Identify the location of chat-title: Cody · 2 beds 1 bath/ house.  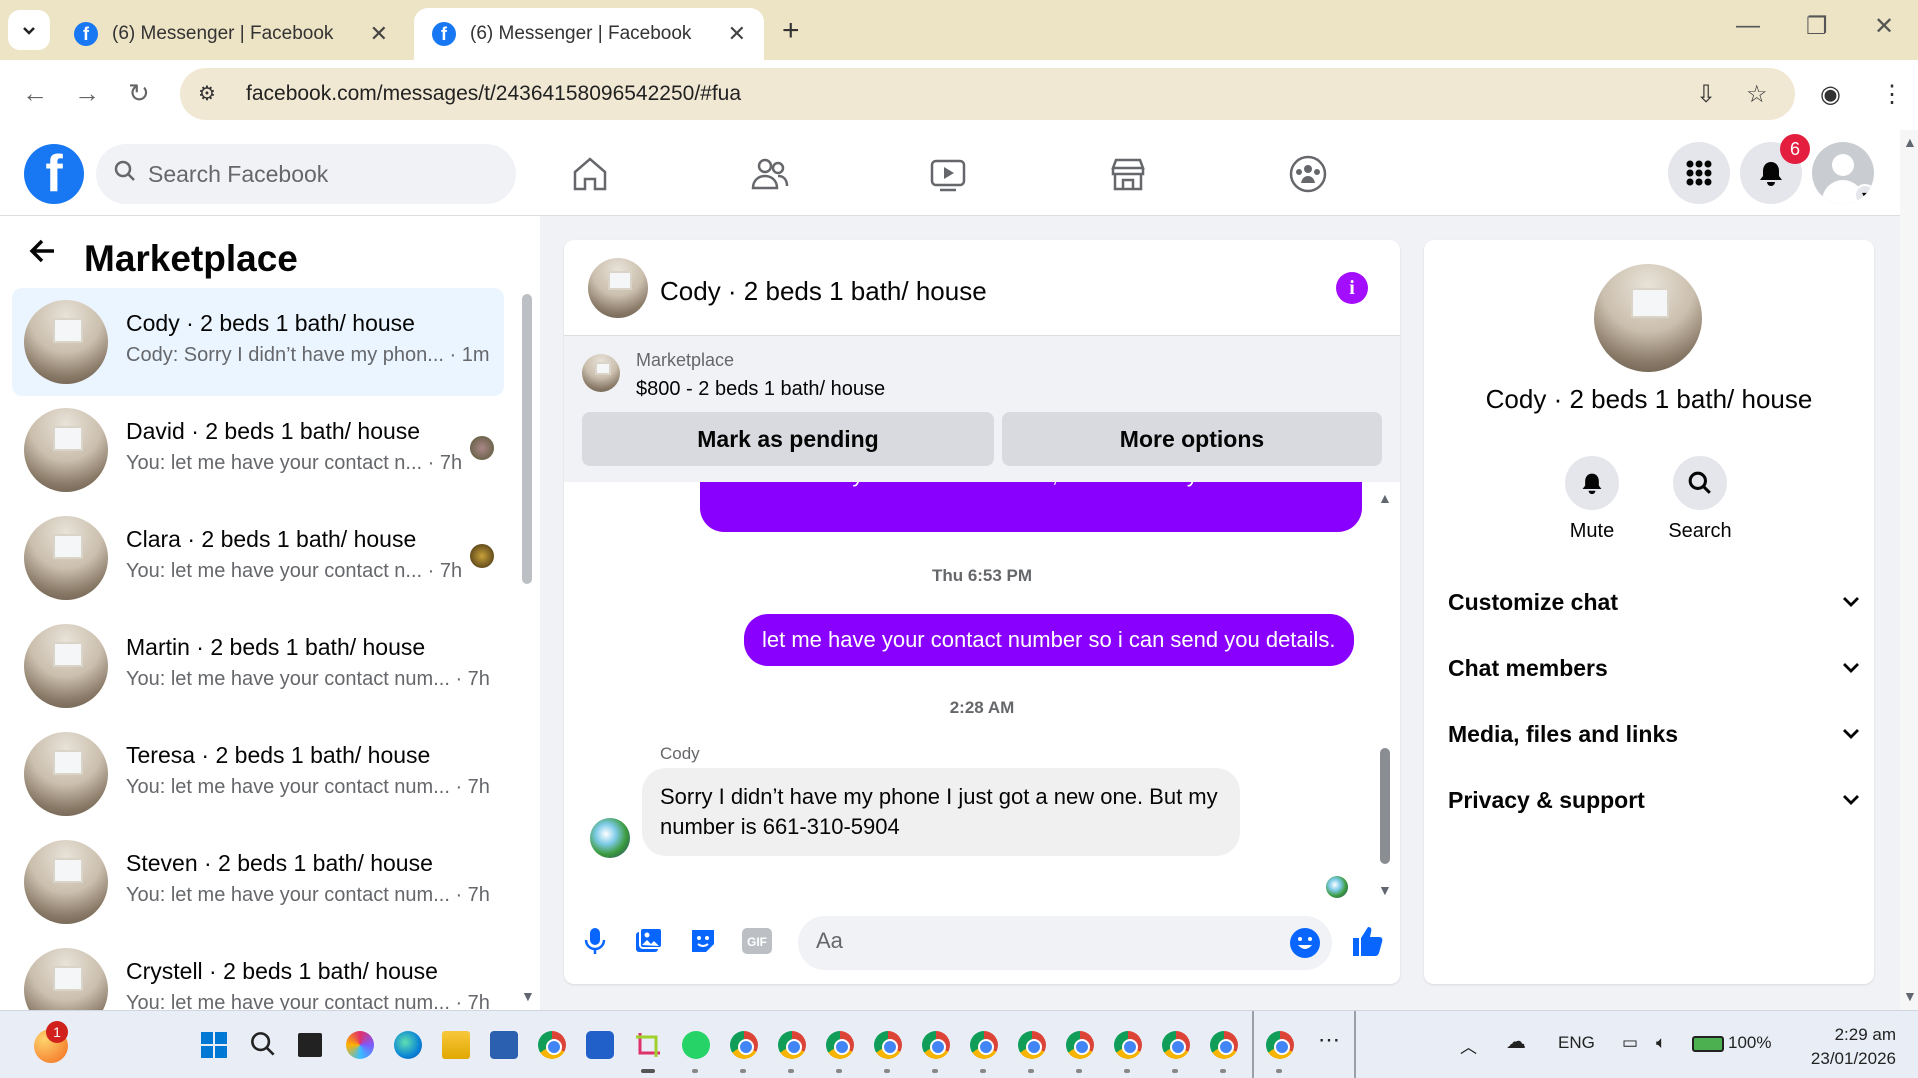
(823, 291).